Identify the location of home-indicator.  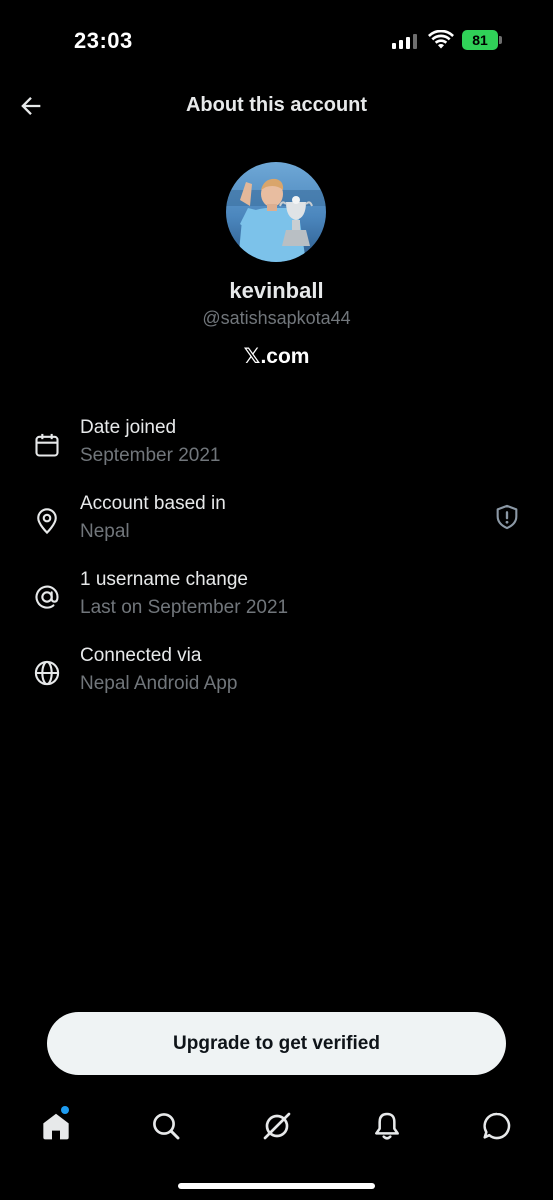
(276, 1186).